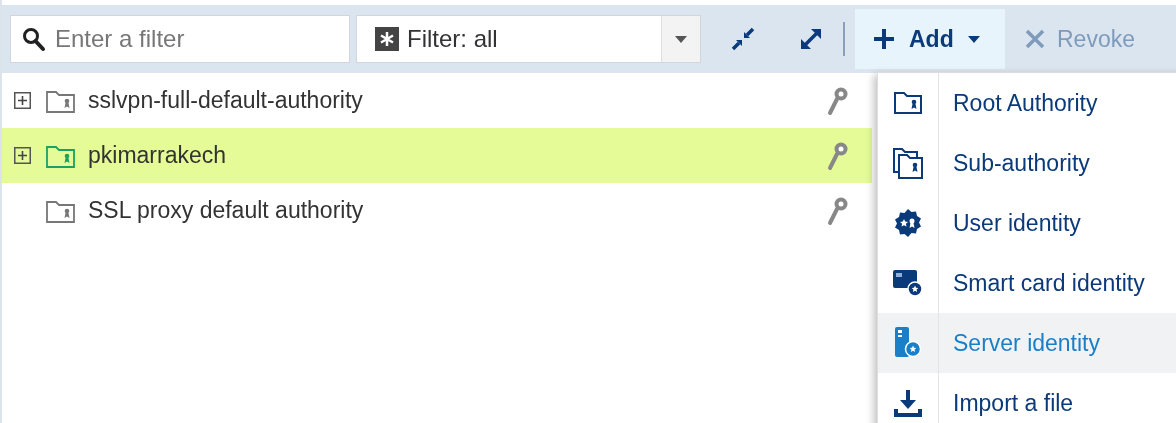  I want to click on asterisk-icon, so click(387, 39).